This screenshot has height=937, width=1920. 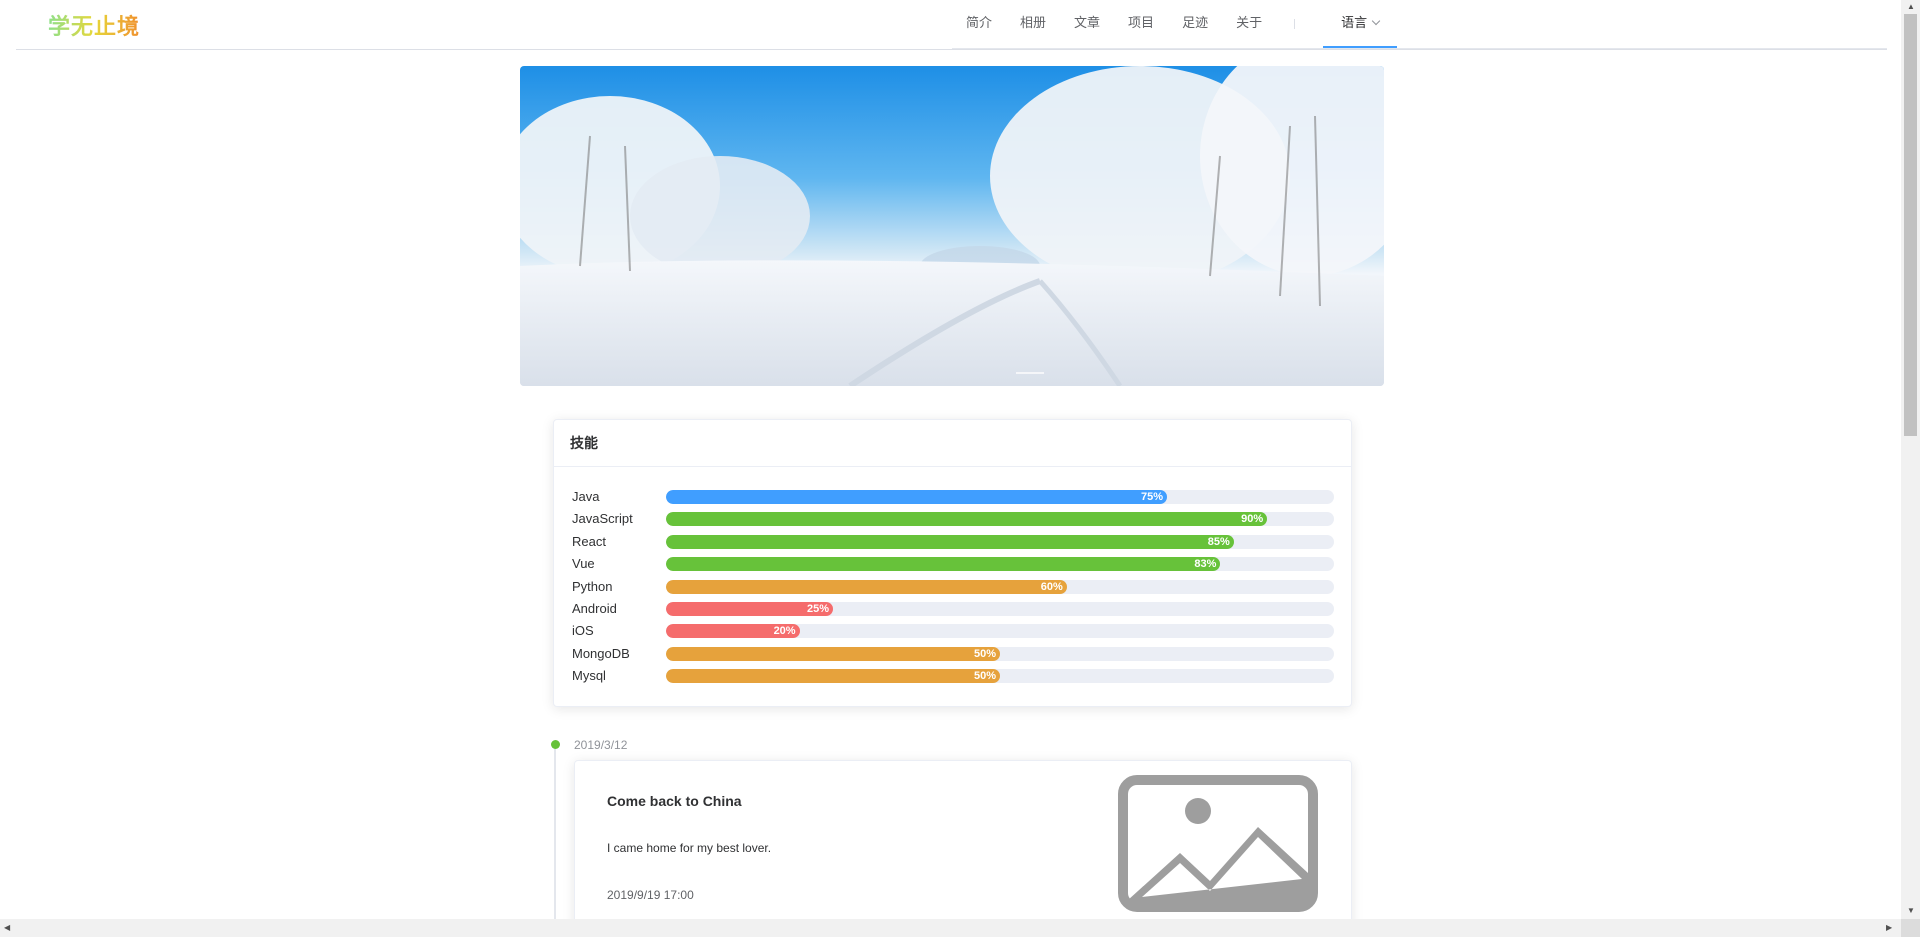 I want to click on post-time: 2019/9/19 17:00, so click(x=650, y=895).